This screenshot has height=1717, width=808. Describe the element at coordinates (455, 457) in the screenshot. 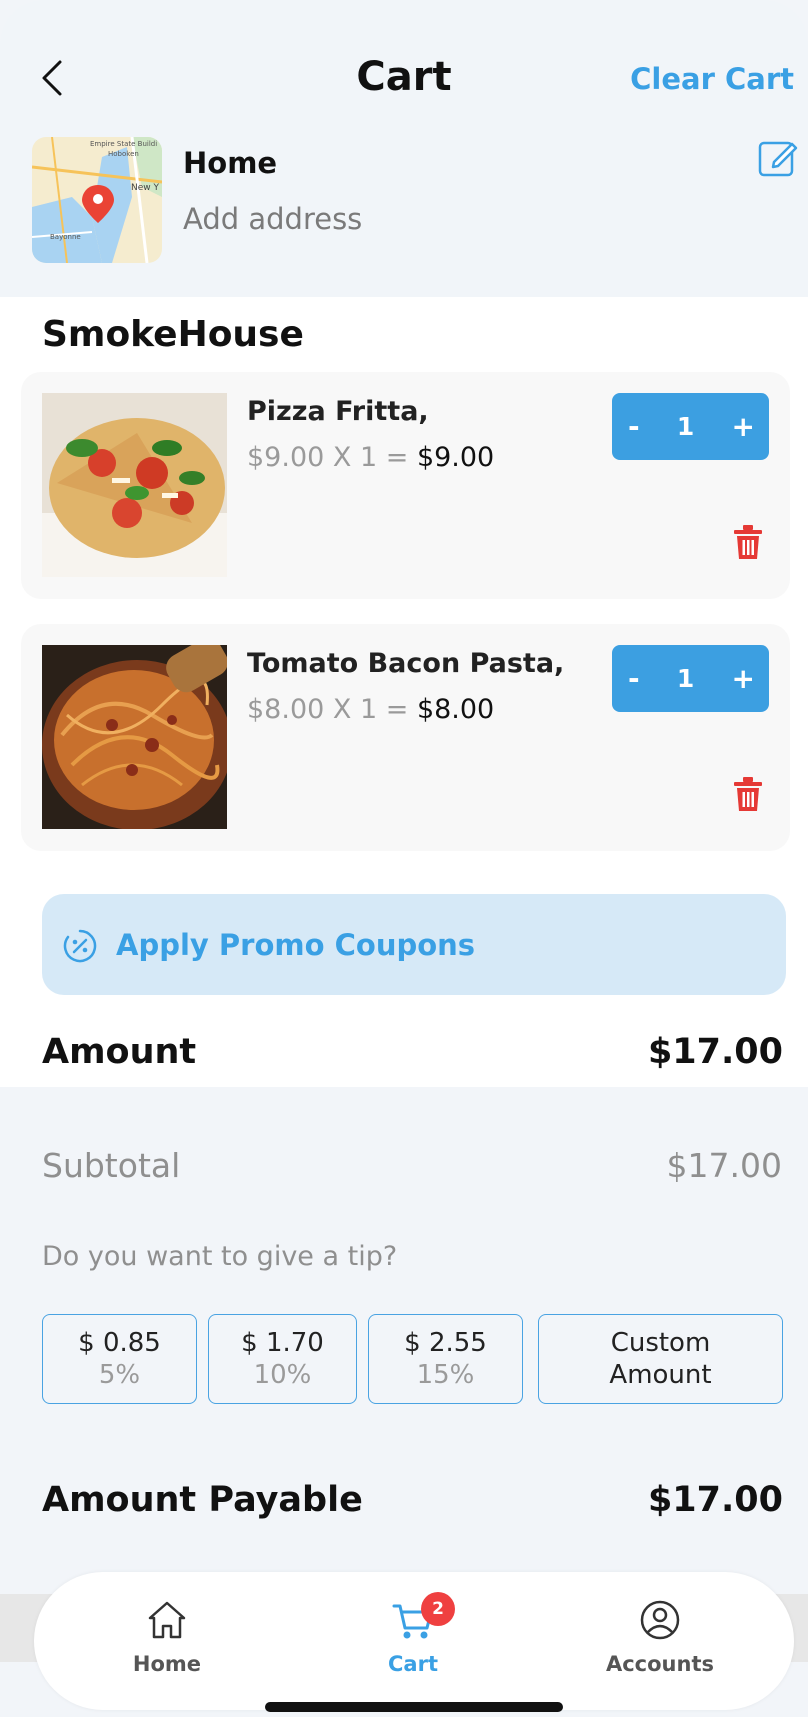

I see `item-total: $9.00` at that location.